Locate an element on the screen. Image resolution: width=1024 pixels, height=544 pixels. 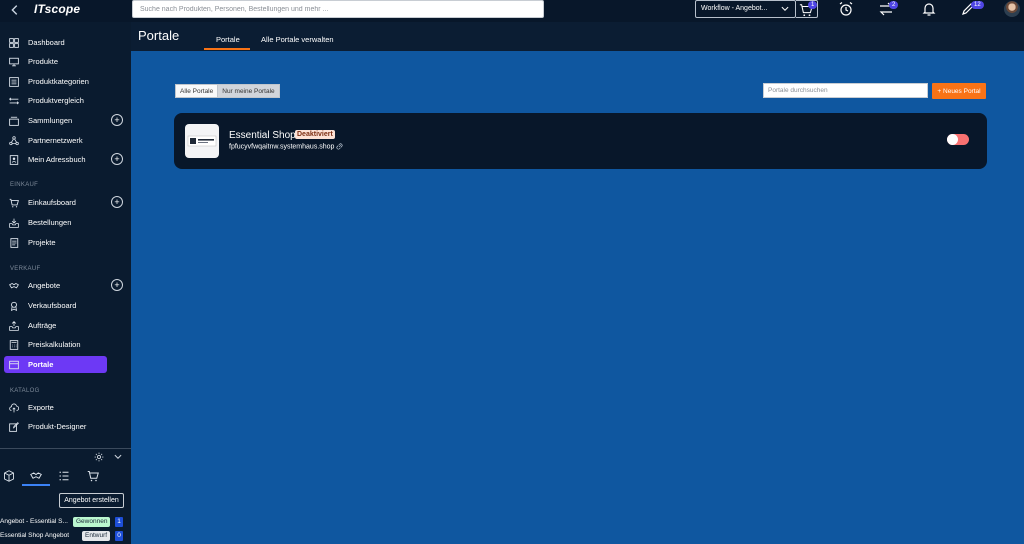
list-icon is located at coordinates (14, 81).